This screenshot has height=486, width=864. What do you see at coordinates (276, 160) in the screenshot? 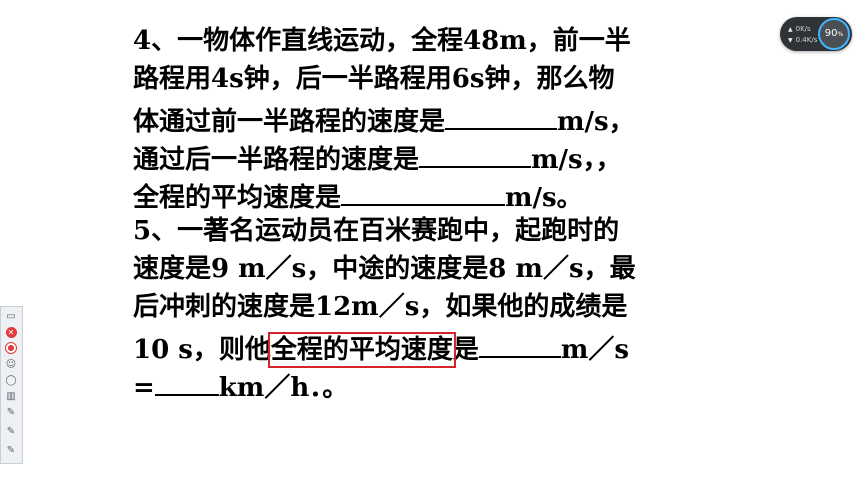
I see `q4-line-4-text: 通过后一半路程的速度是` at bounding box center [276, 160].